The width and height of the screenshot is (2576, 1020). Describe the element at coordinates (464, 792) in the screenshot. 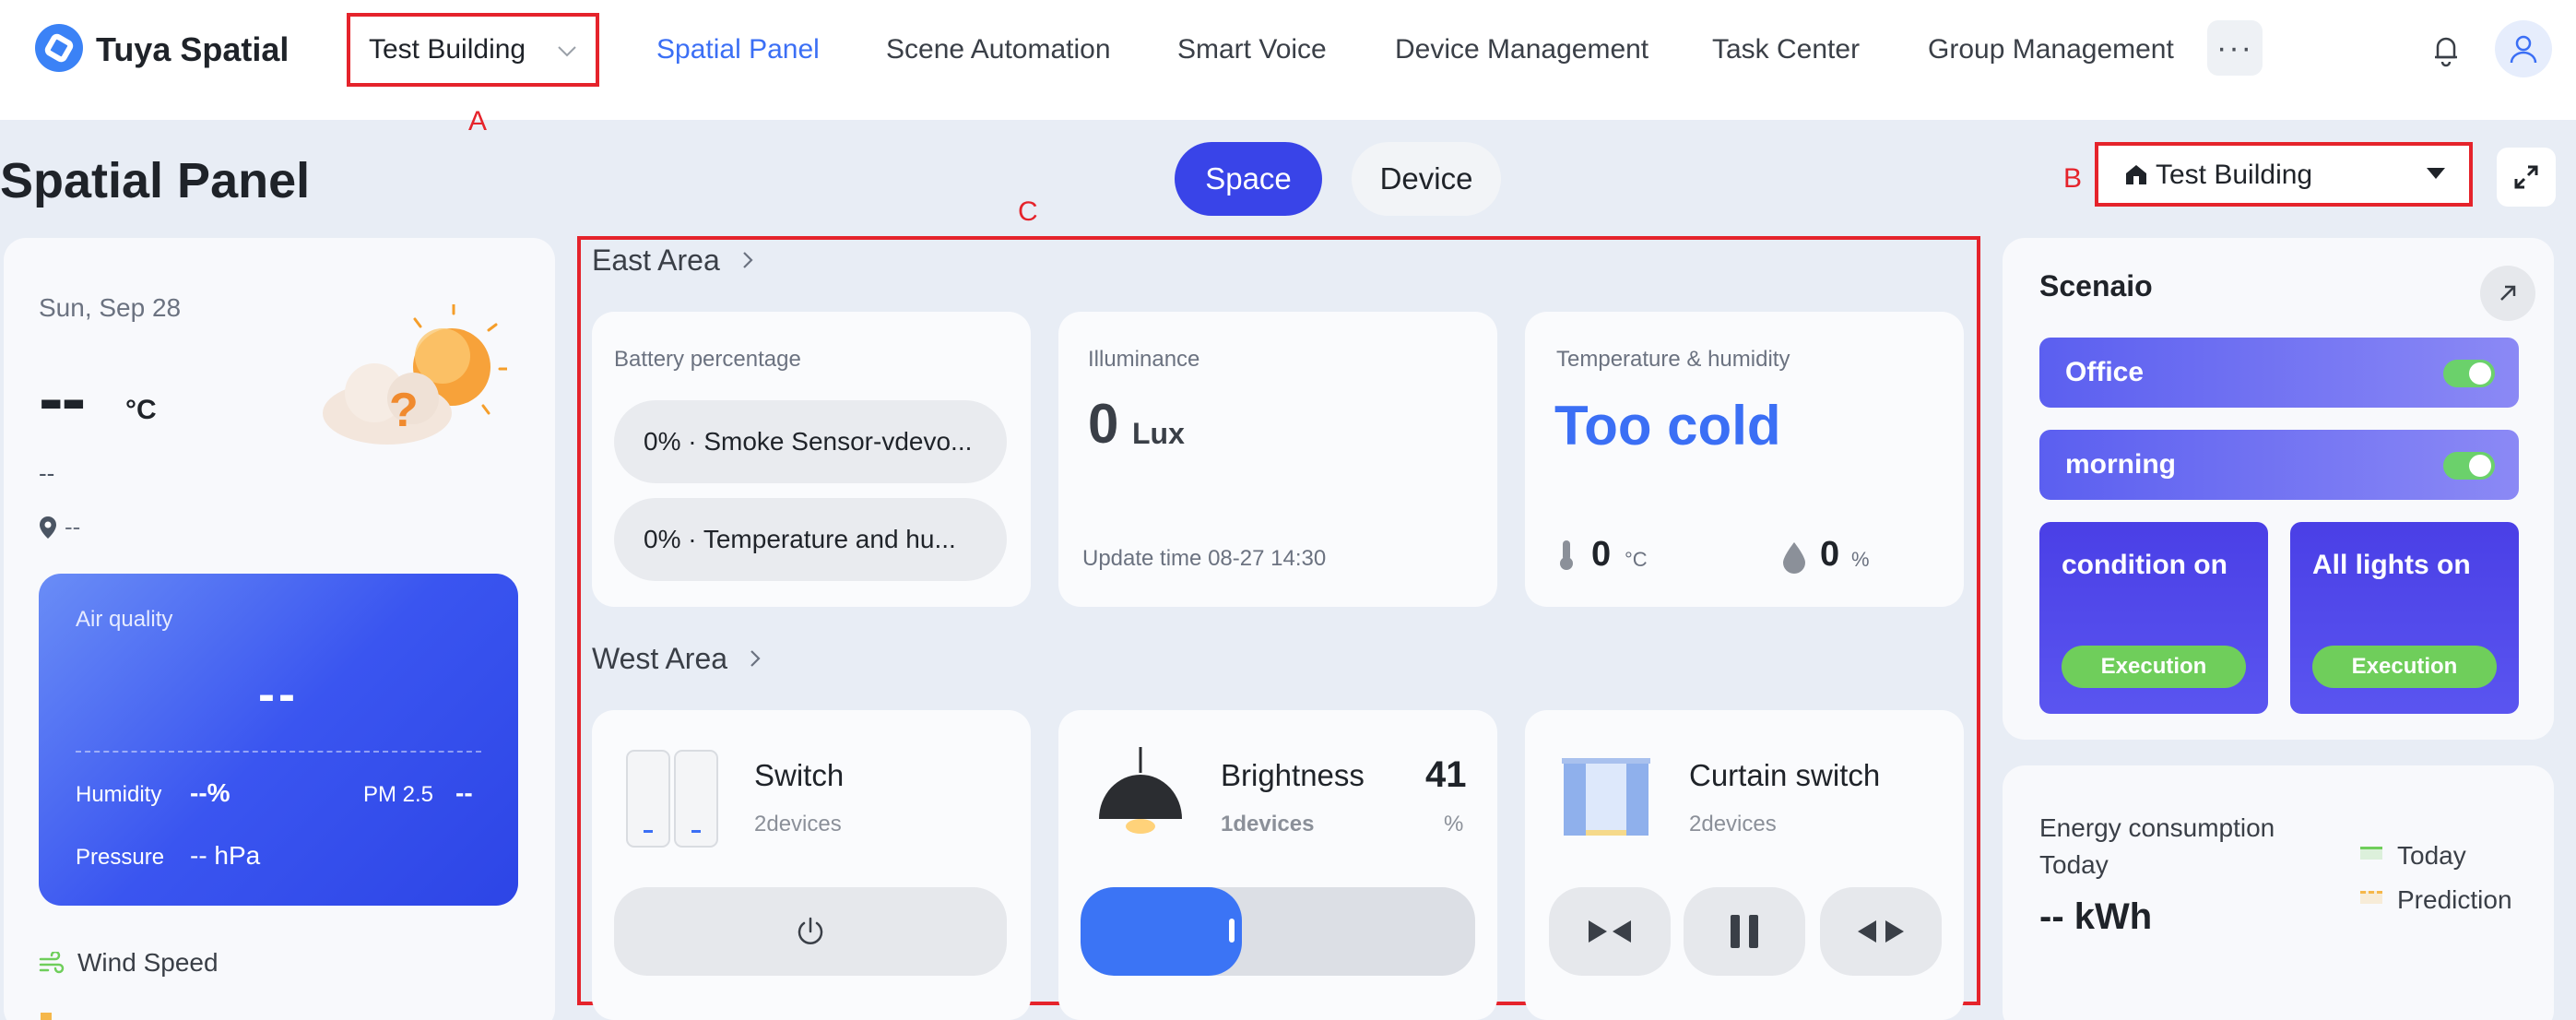

I see `pm25-value: --` at that location.